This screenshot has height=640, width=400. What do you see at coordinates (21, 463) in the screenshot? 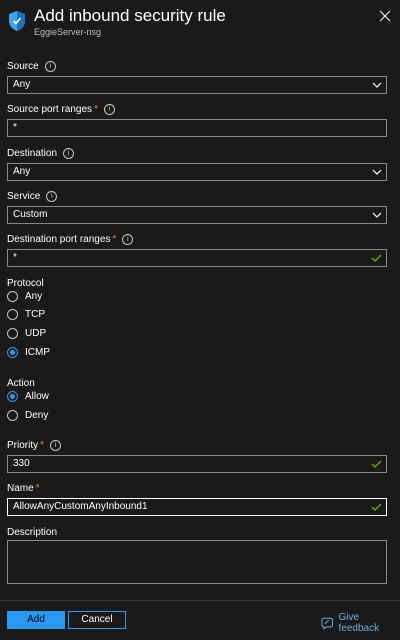
I see `priority-value: 330` at bounding box center [21, 463].